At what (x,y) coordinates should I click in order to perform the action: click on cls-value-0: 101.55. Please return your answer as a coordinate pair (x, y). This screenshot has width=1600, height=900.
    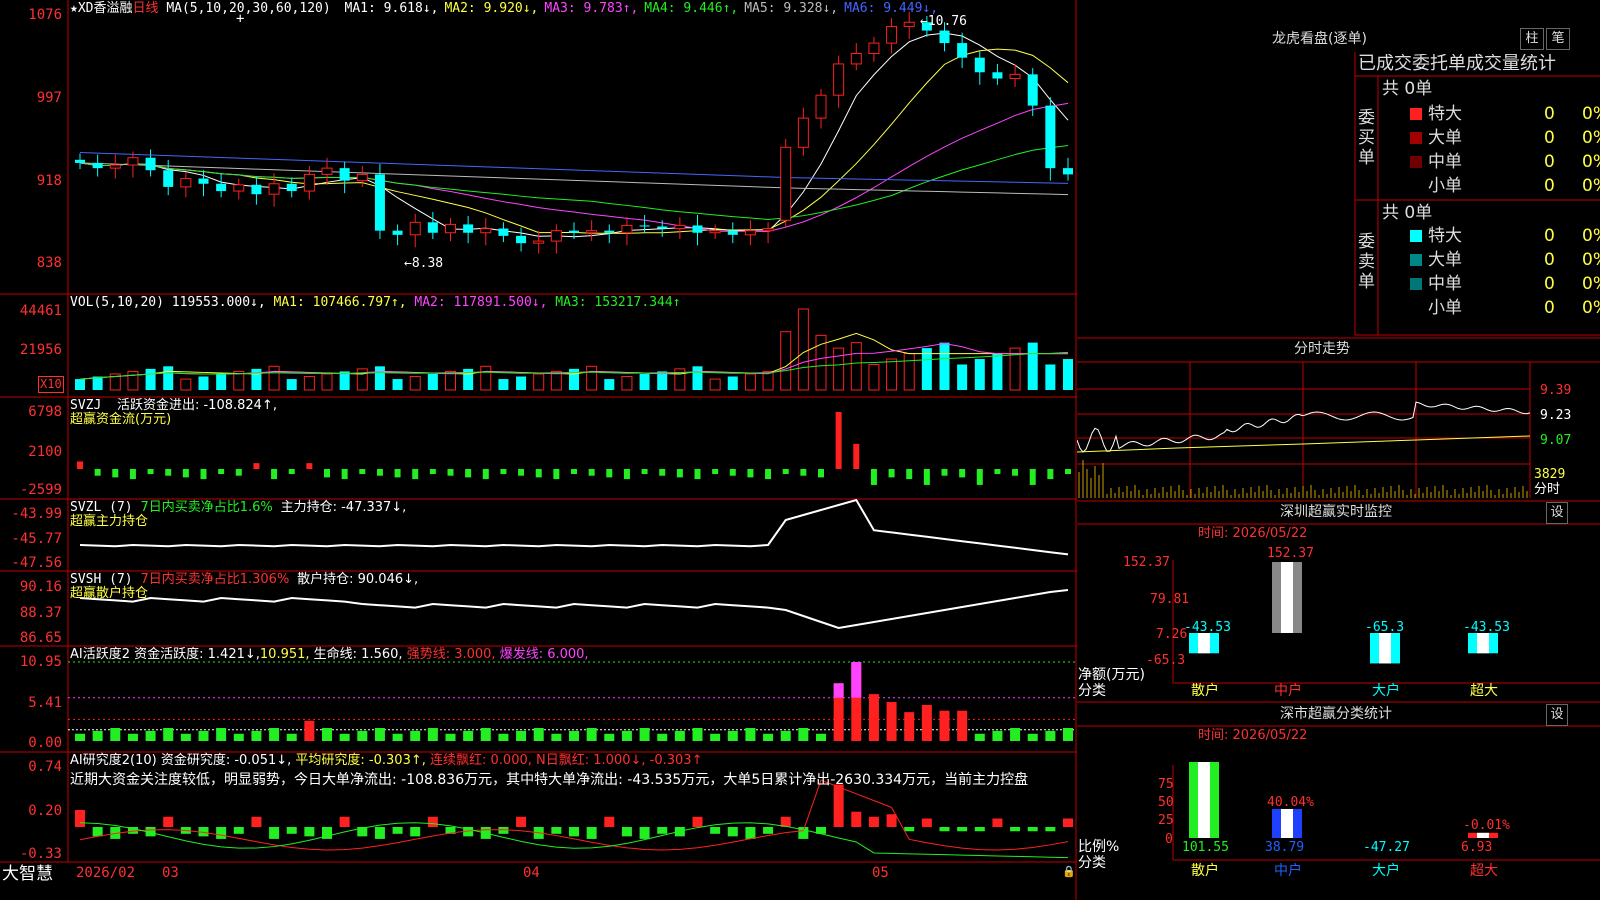
    Looking at the image, I should click on (1205, 847).